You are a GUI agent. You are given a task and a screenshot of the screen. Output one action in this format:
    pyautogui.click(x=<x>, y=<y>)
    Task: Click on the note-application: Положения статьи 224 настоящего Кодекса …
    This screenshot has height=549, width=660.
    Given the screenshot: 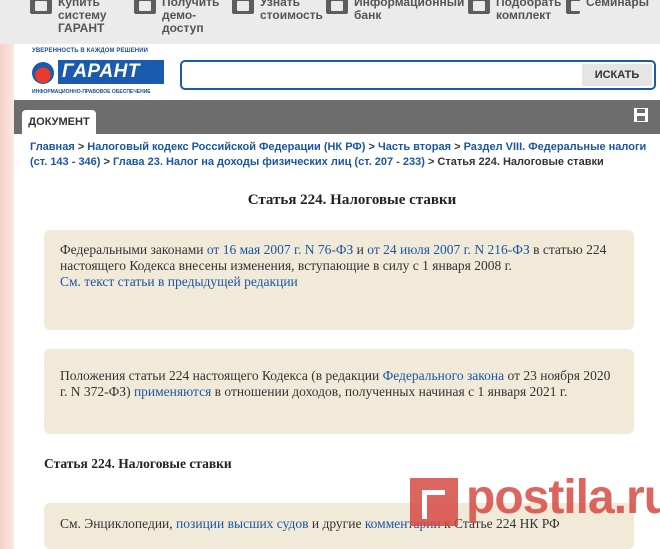 What is the action you would take?
    pyautogui.click(x=339, y=391)
    